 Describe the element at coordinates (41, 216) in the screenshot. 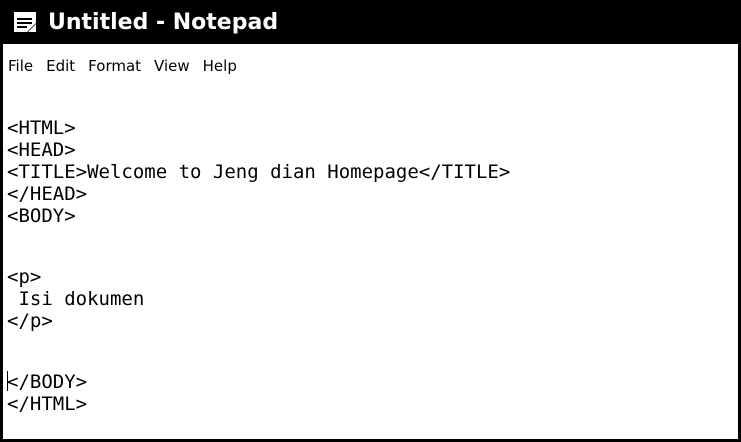

I see `editor-line: <BODY>` at that location.